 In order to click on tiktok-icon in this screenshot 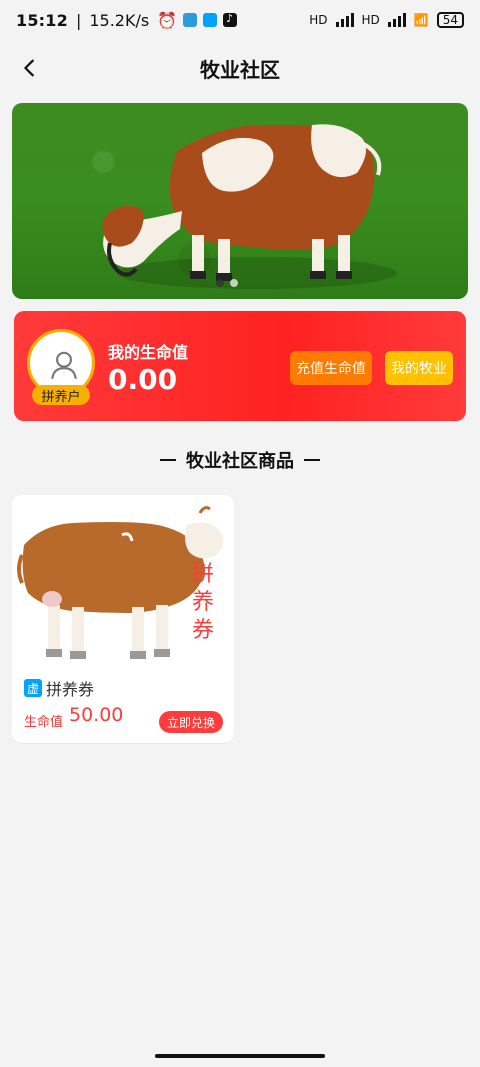, I will do `click(230, 19)`.